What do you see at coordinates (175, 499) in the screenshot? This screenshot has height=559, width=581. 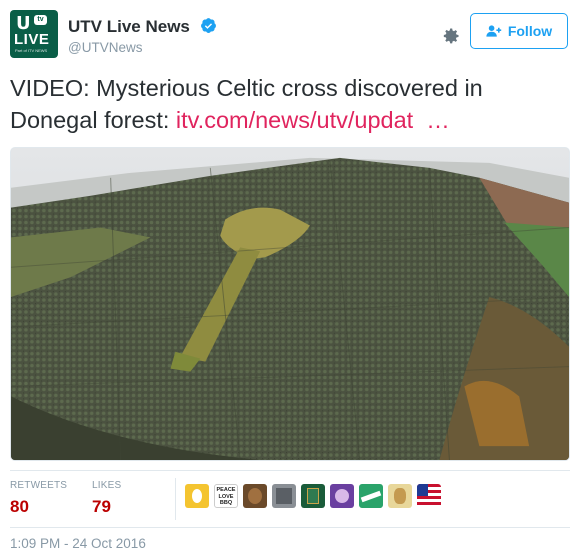 I see `stats-separator` at bounding box center [175, 499].